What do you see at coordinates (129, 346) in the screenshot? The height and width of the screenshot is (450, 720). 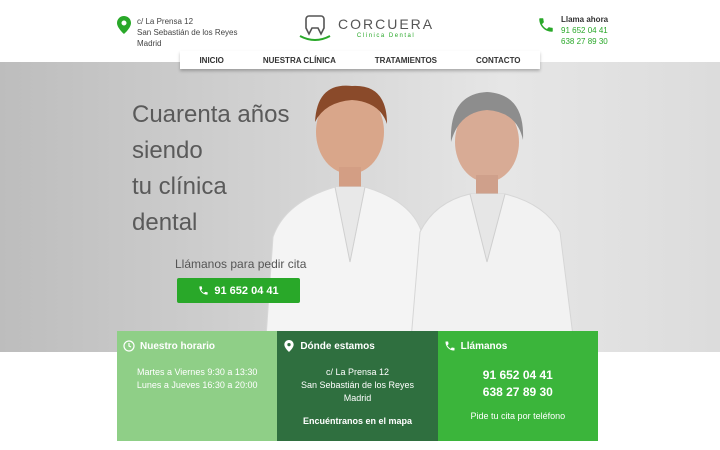 I see `clock-icon` at bounding box center [129, 346].